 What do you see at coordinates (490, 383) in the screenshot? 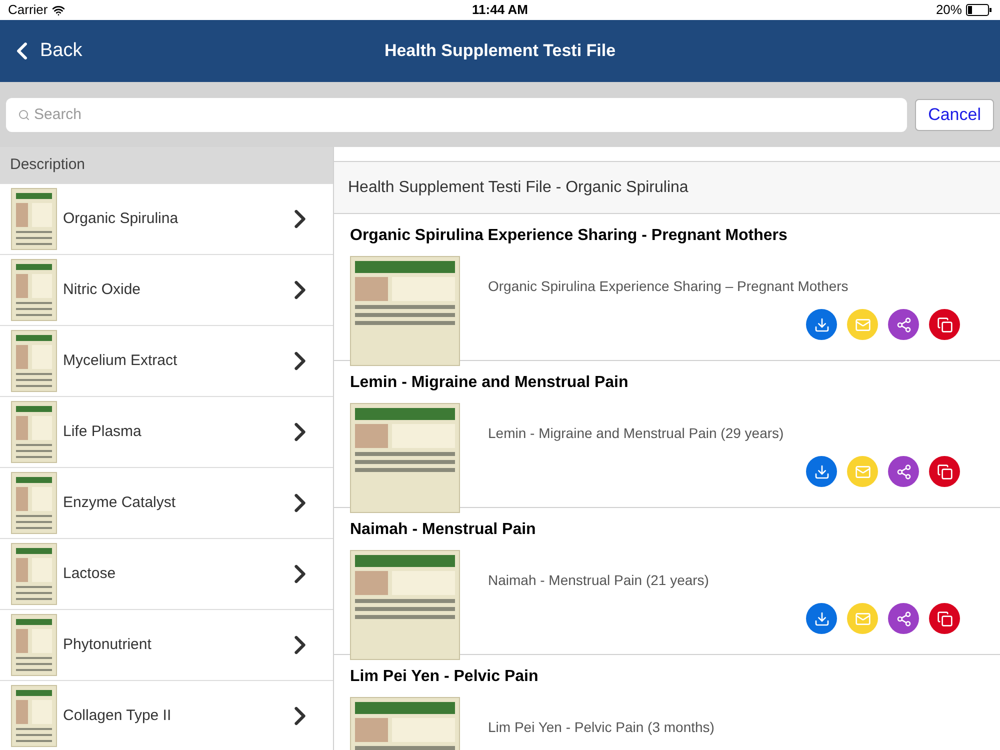
I see `item-title: Lemin - Migraine and Menstrual Pain` at bounding box center [490, 383].